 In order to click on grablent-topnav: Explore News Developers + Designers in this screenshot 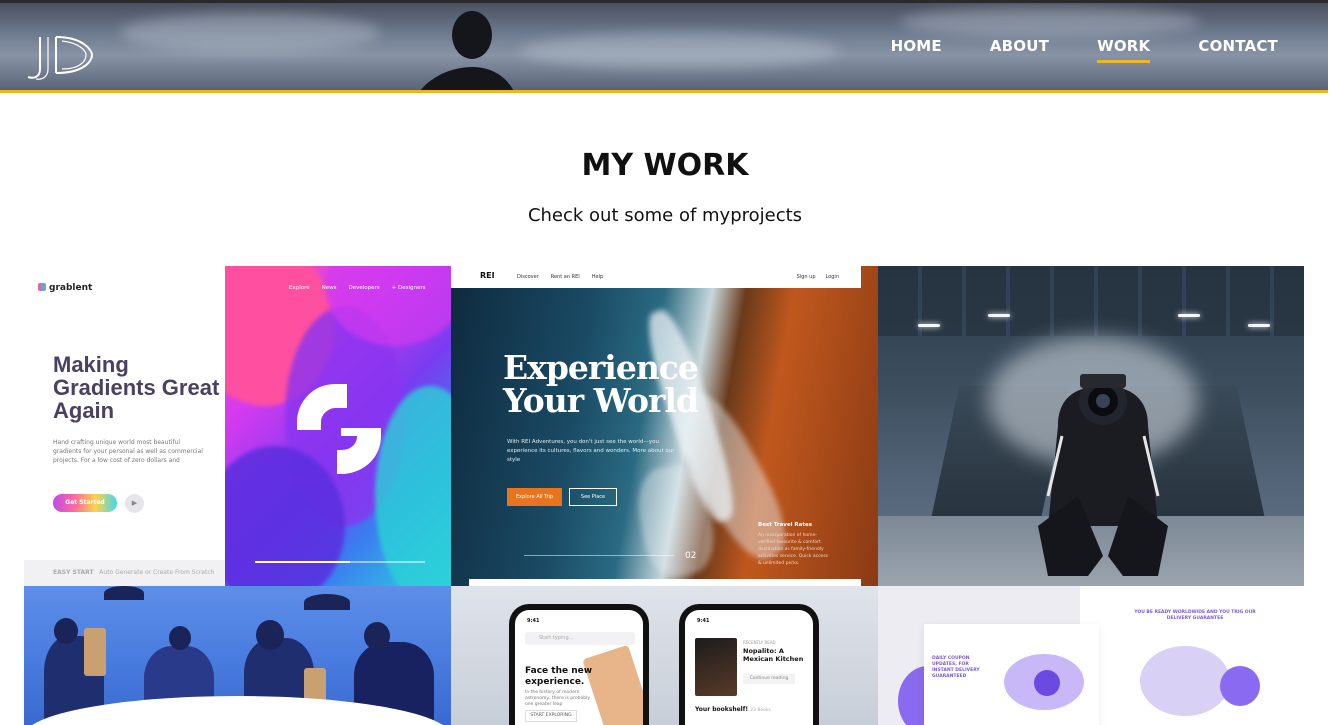, I will do `click(357, 288)`.